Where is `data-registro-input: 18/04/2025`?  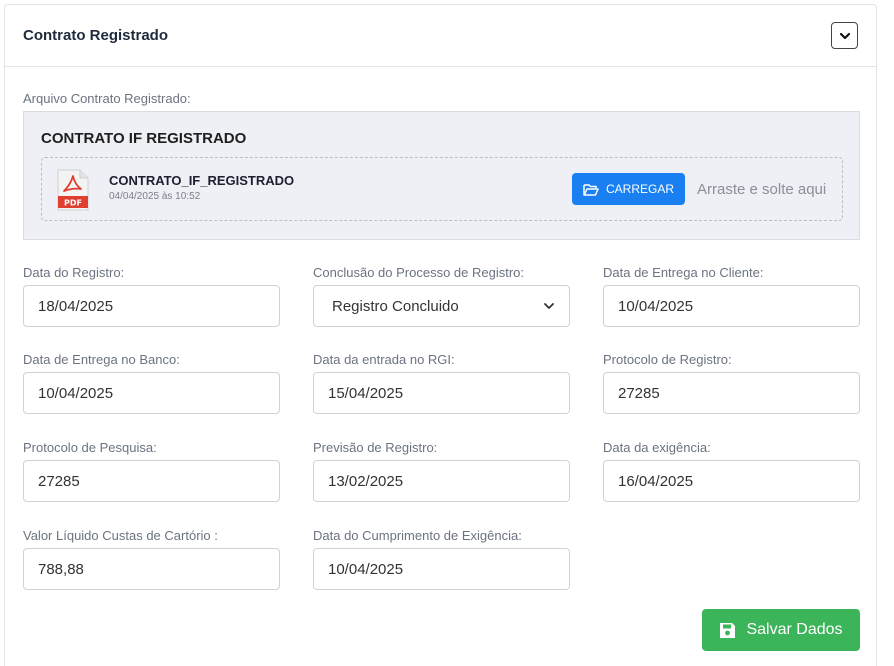 data-registro-input: 18/04/2025 is located at coordinates (151, 306).